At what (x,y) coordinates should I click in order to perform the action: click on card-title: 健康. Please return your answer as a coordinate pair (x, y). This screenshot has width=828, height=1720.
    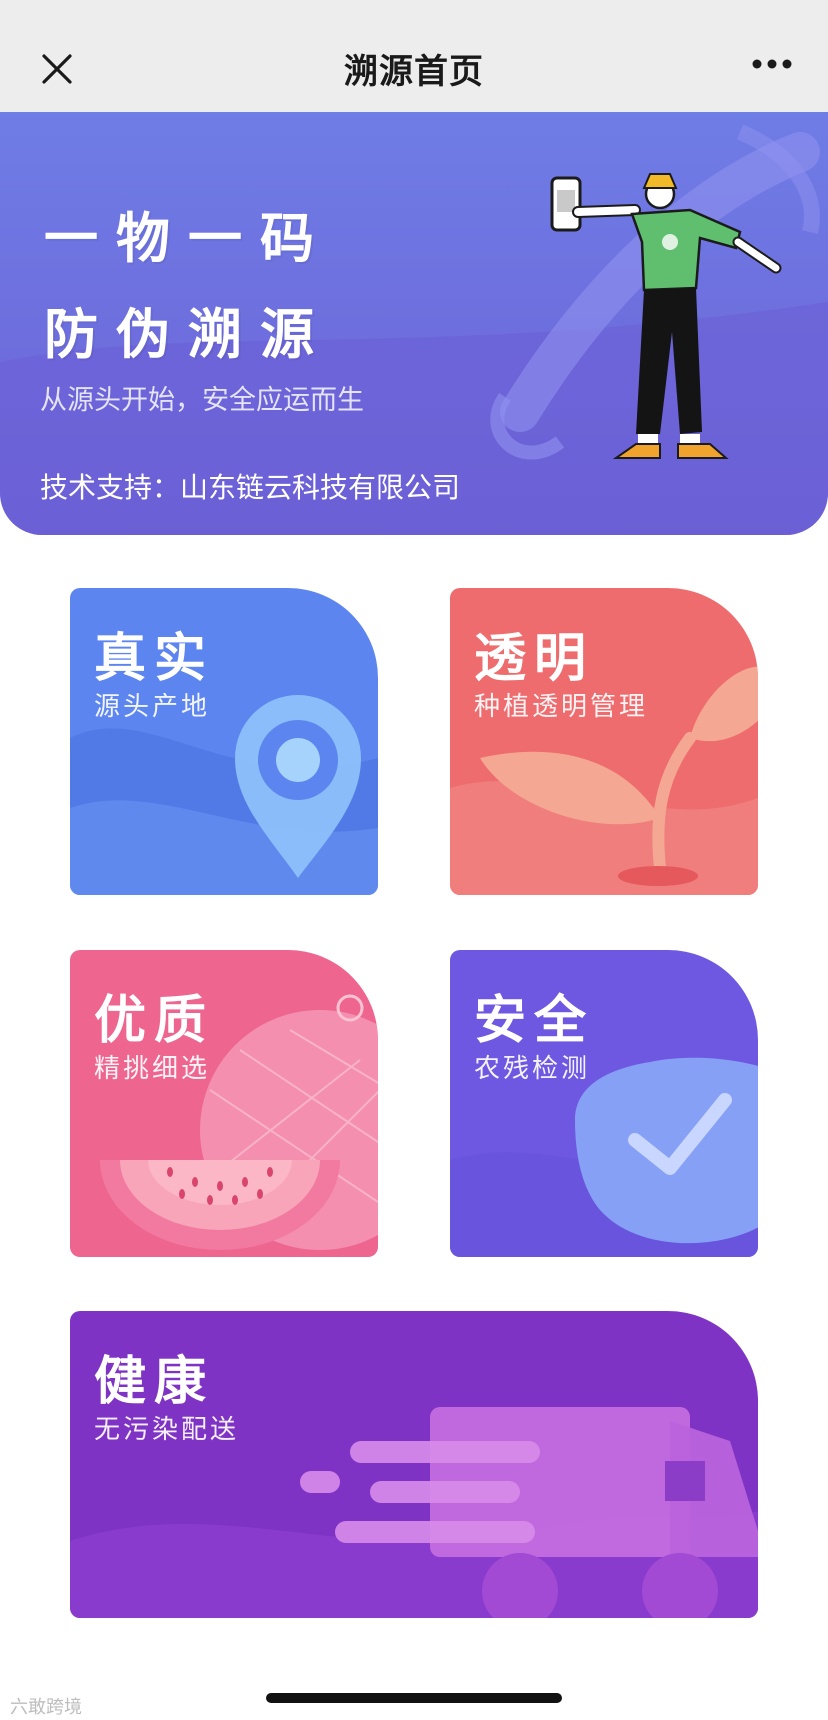
    Looking at the image, I should click on (154, 1382).